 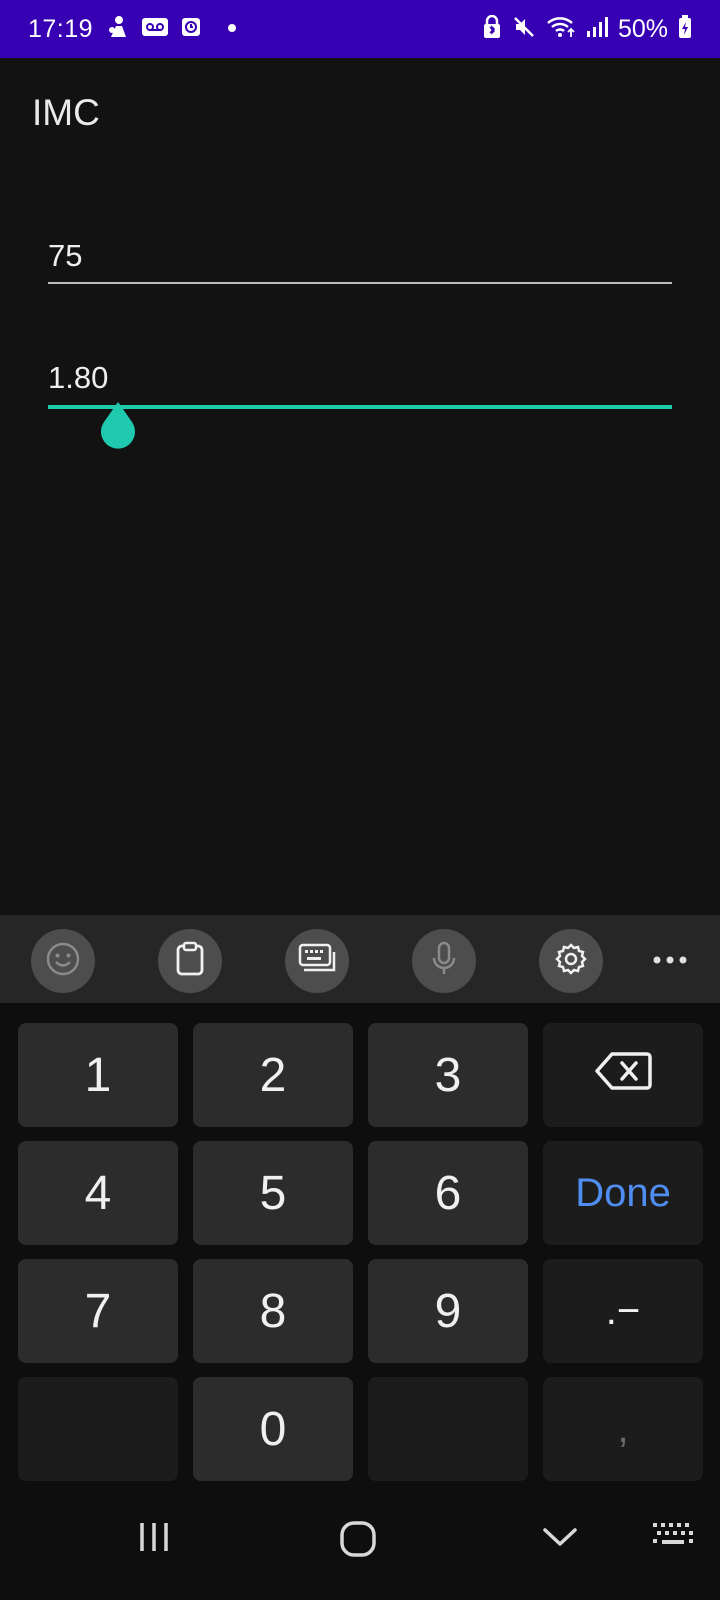 What do you see at coordinates (448, 1193) in the screenshot?
I see `key-6: 6` at bounding box center [448, 1193].